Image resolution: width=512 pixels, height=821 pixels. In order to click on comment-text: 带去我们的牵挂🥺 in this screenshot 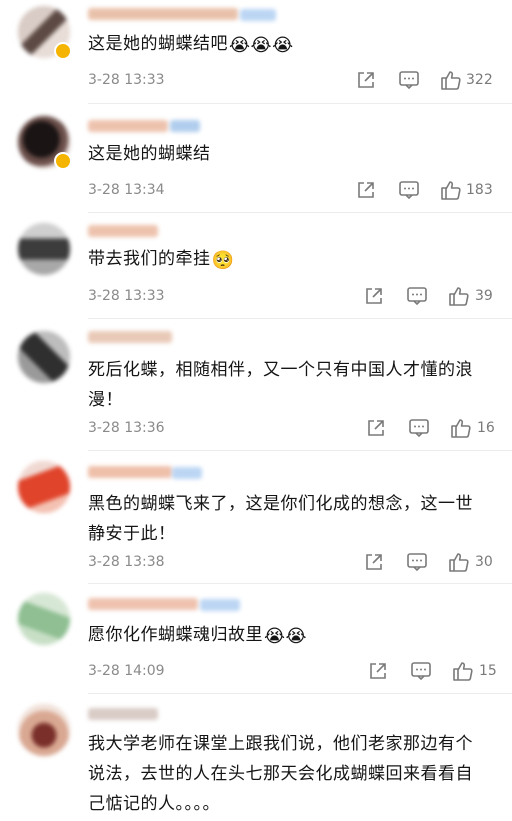, I will do `click(161, 260)`.